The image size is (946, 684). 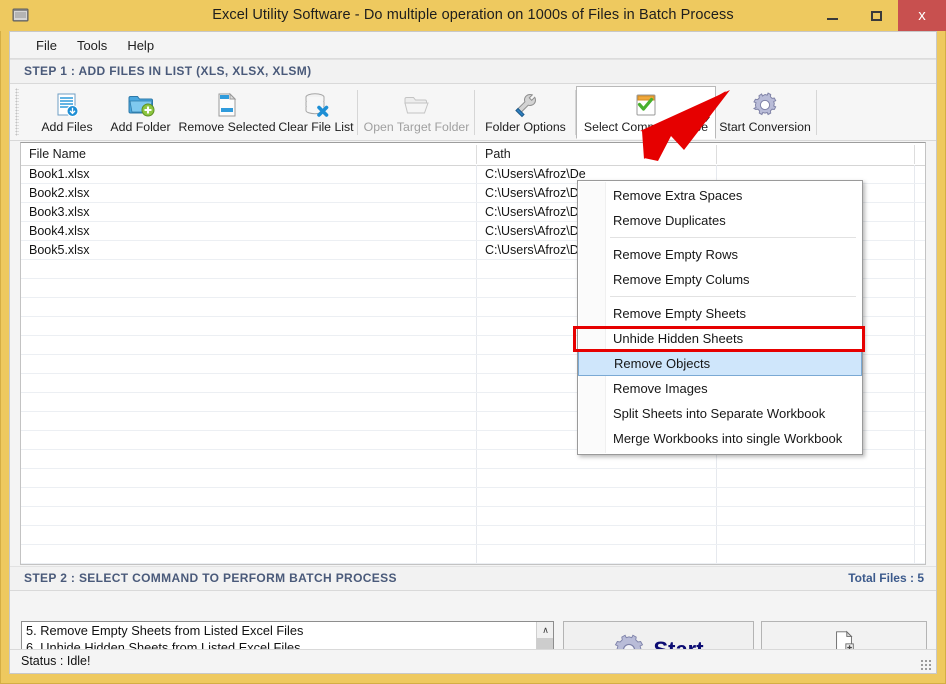 What do you see at coordinates (227, 104) in the screenshot?
I see `remove-selected-icon` at bounding box center [227, 104].